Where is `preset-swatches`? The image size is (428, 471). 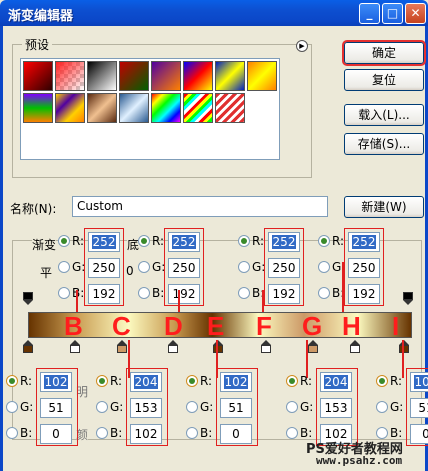
preset-swatches is located at coordinates (150, 109).